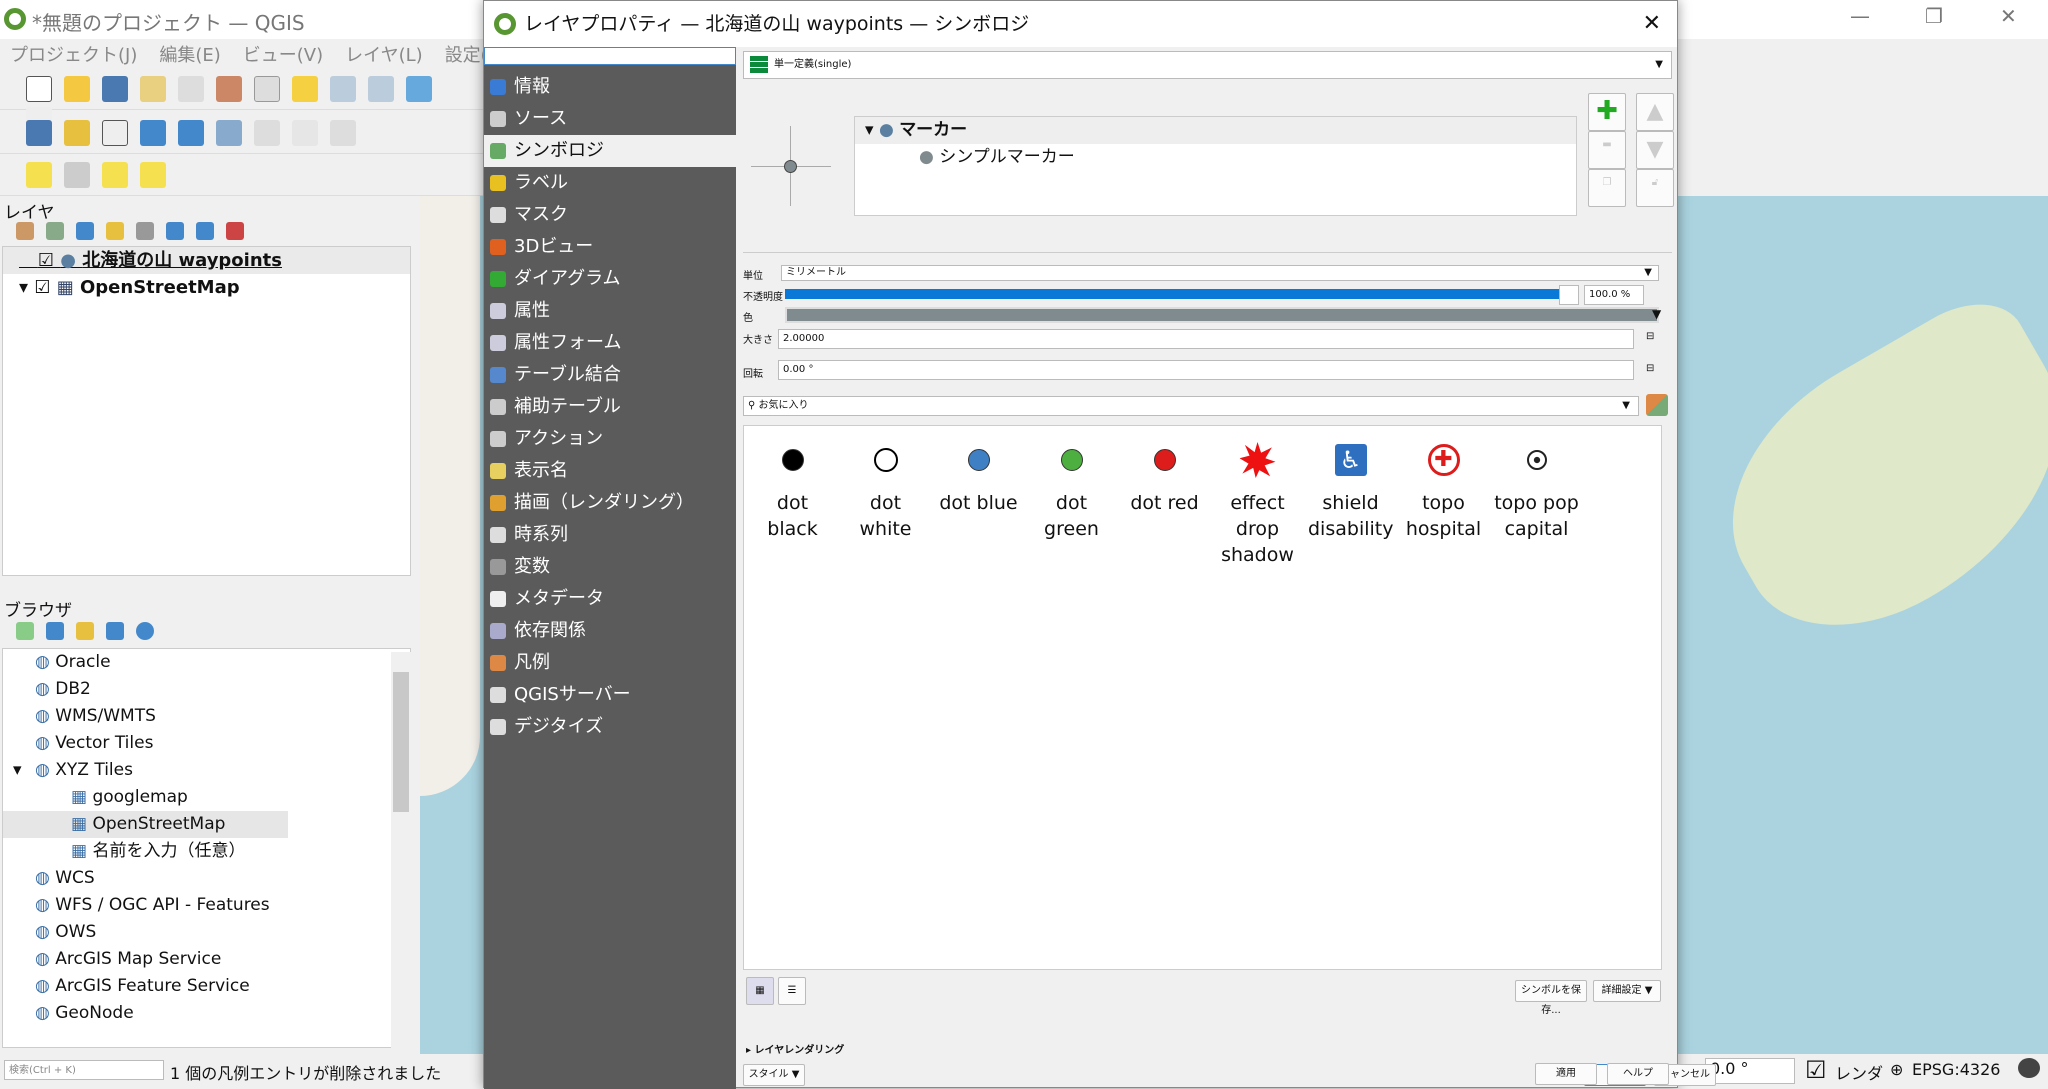  I want to click on layer-visibility-checkbox: ☑, so click(45, 287).